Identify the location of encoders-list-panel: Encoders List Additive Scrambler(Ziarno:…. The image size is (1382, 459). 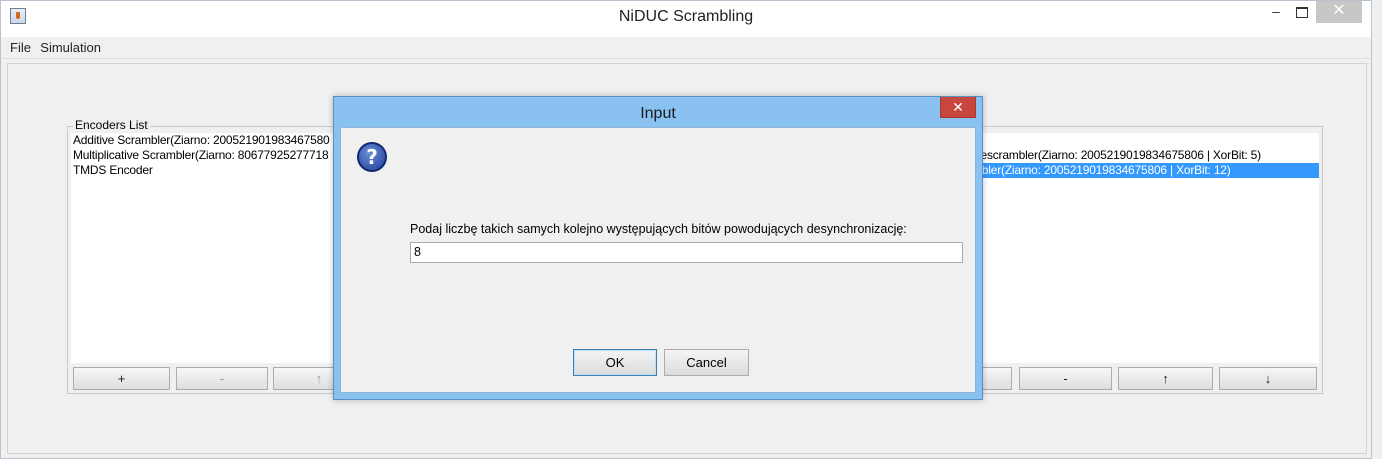
(217, 256).